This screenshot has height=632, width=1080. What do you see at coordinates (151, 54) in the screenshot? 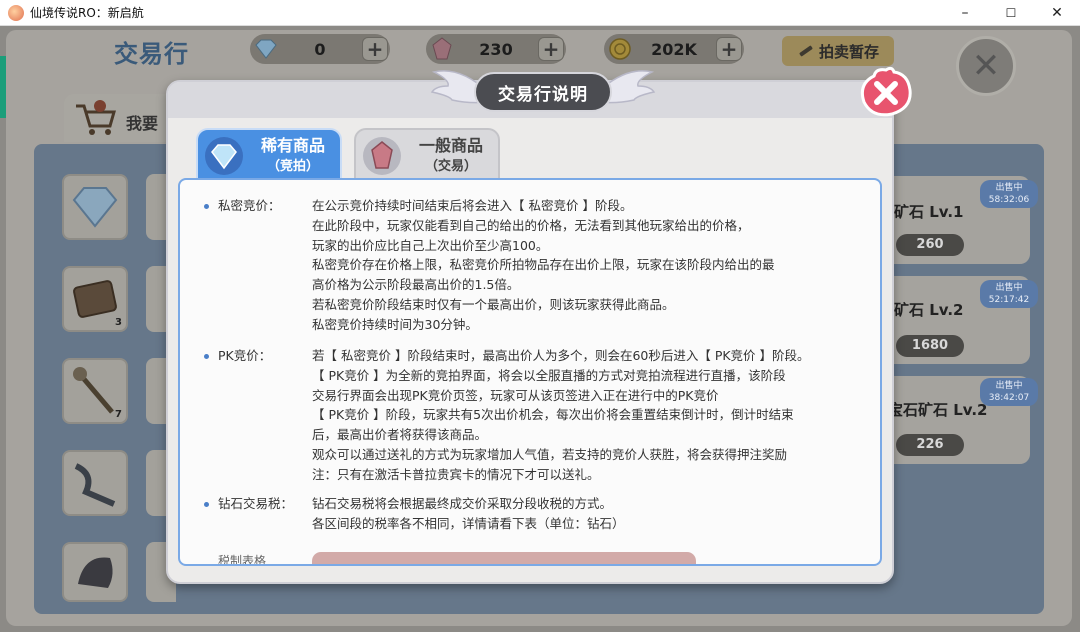
I see `market-title: 交易行` at bounding box center [151, 54].